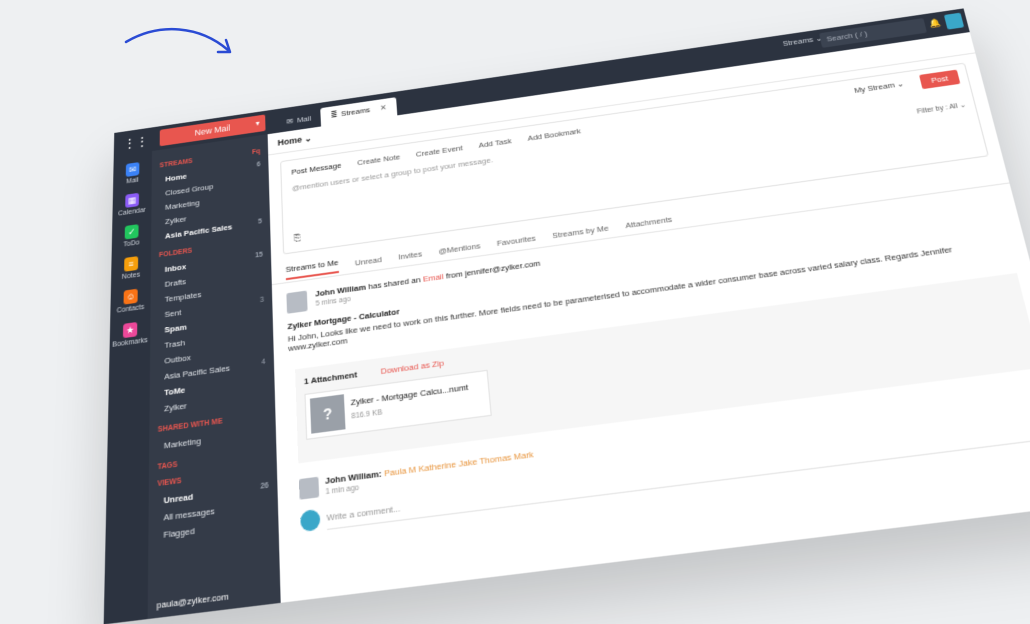 The height and width of the screenshot is (624, 1030). What do you see at coordinates (316, 169) in the screenshot?
I see `post-message-button: Post Message` at bounding box center [316, 169].